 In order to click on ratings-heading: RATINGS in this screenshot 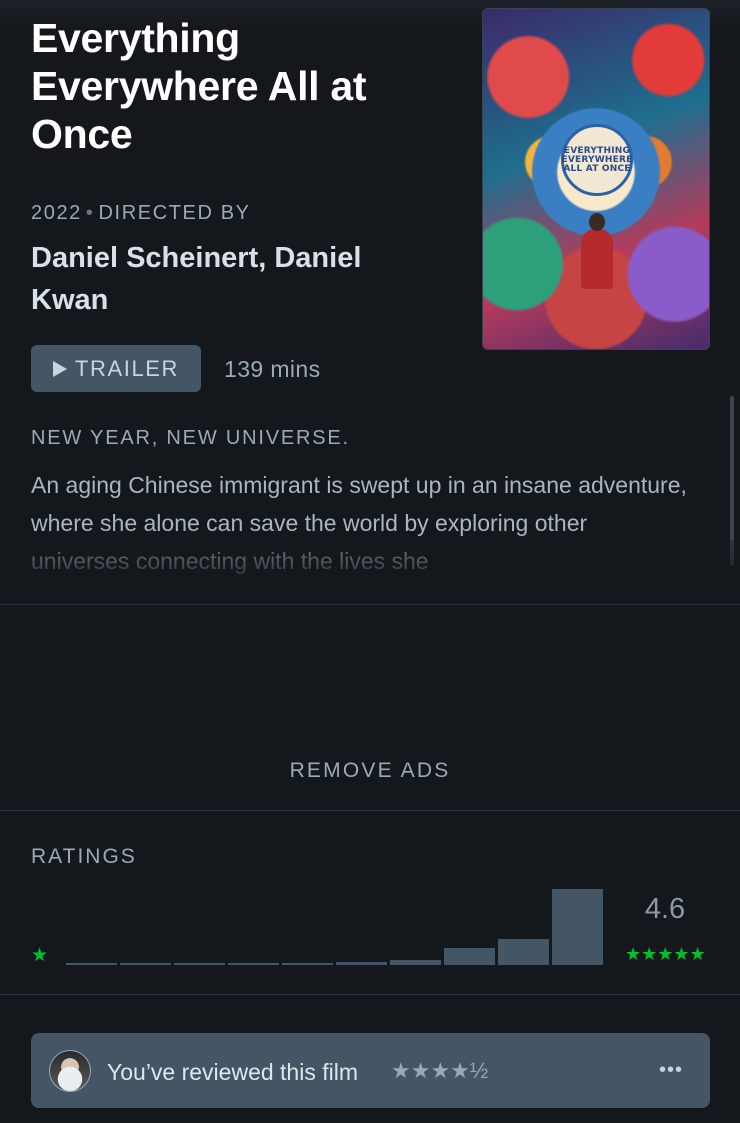, I will do `click(84, 856)`.